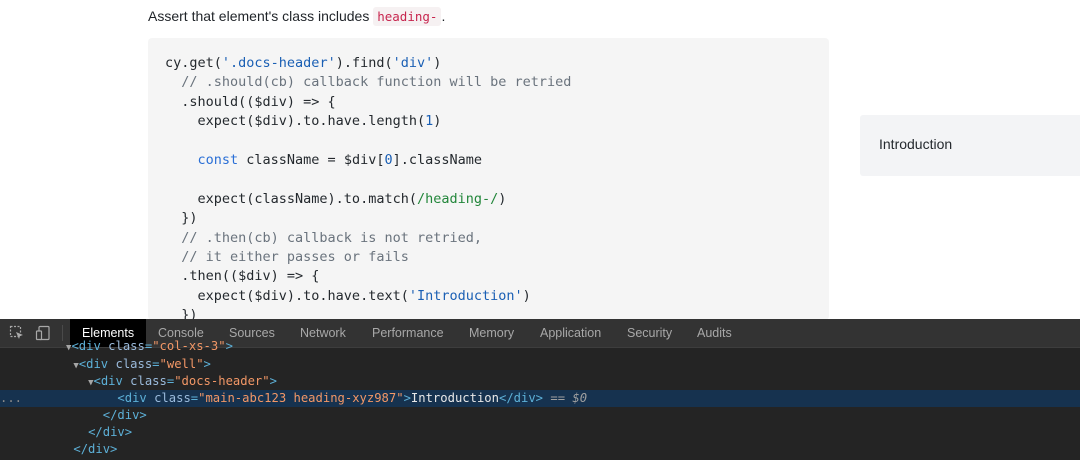  I want to click on dom-node-col-xs-3: ▼<div class="col-xs-3">, so click(540, 346).